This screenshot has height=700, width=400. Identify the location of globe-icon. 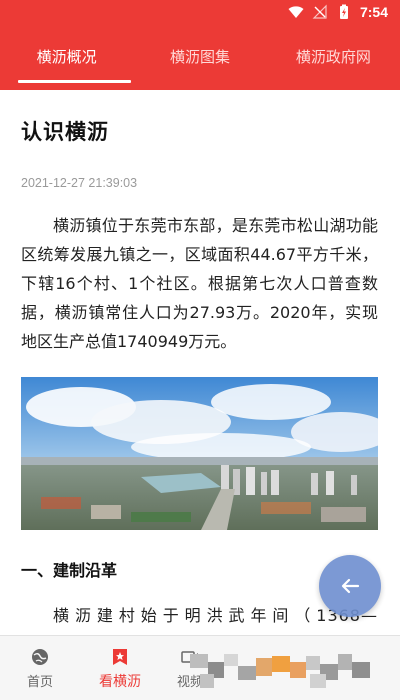
(40, 657).